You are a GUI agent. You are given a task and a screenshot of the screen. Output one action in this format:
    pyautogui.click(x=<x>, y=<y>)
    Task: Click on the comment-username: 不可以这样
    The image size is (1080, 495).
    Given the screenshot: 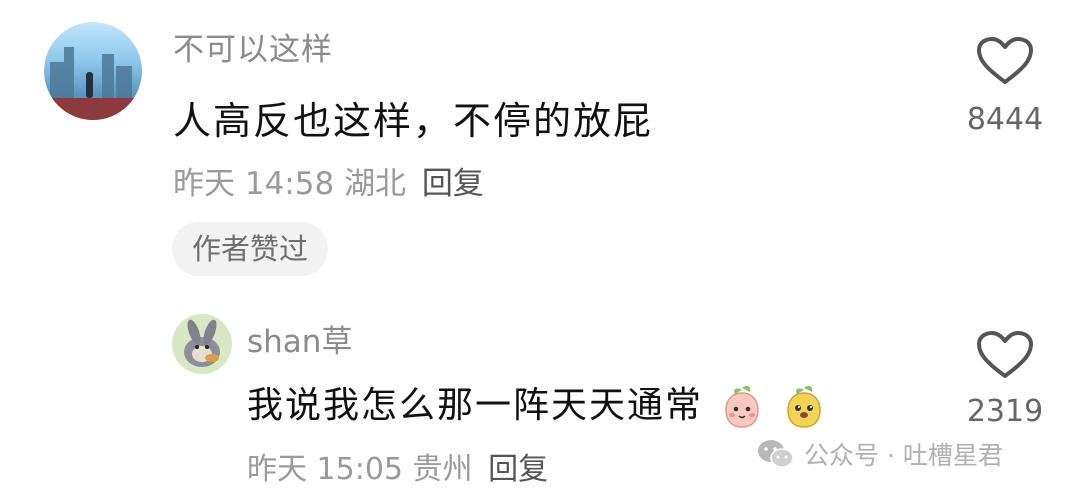 What is the action you would take?
    pyautogui.click(x=253, y=46)
    